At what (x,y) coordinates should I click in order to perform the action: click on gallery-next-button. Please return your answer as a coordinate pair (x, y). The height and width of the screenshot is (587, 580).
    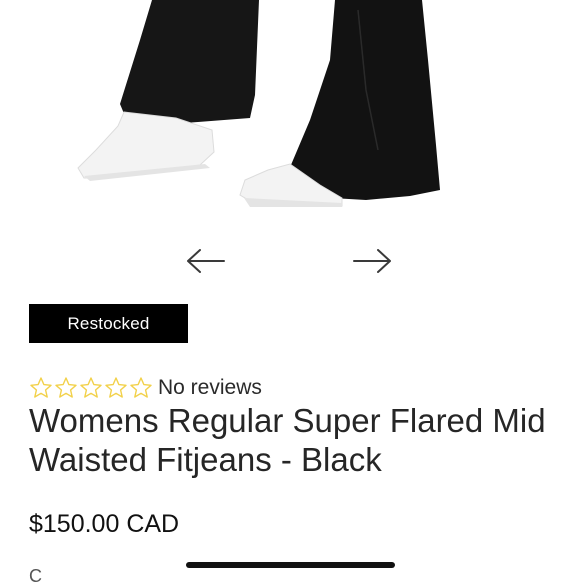
    Looking at the image, I should click on (372, 261).